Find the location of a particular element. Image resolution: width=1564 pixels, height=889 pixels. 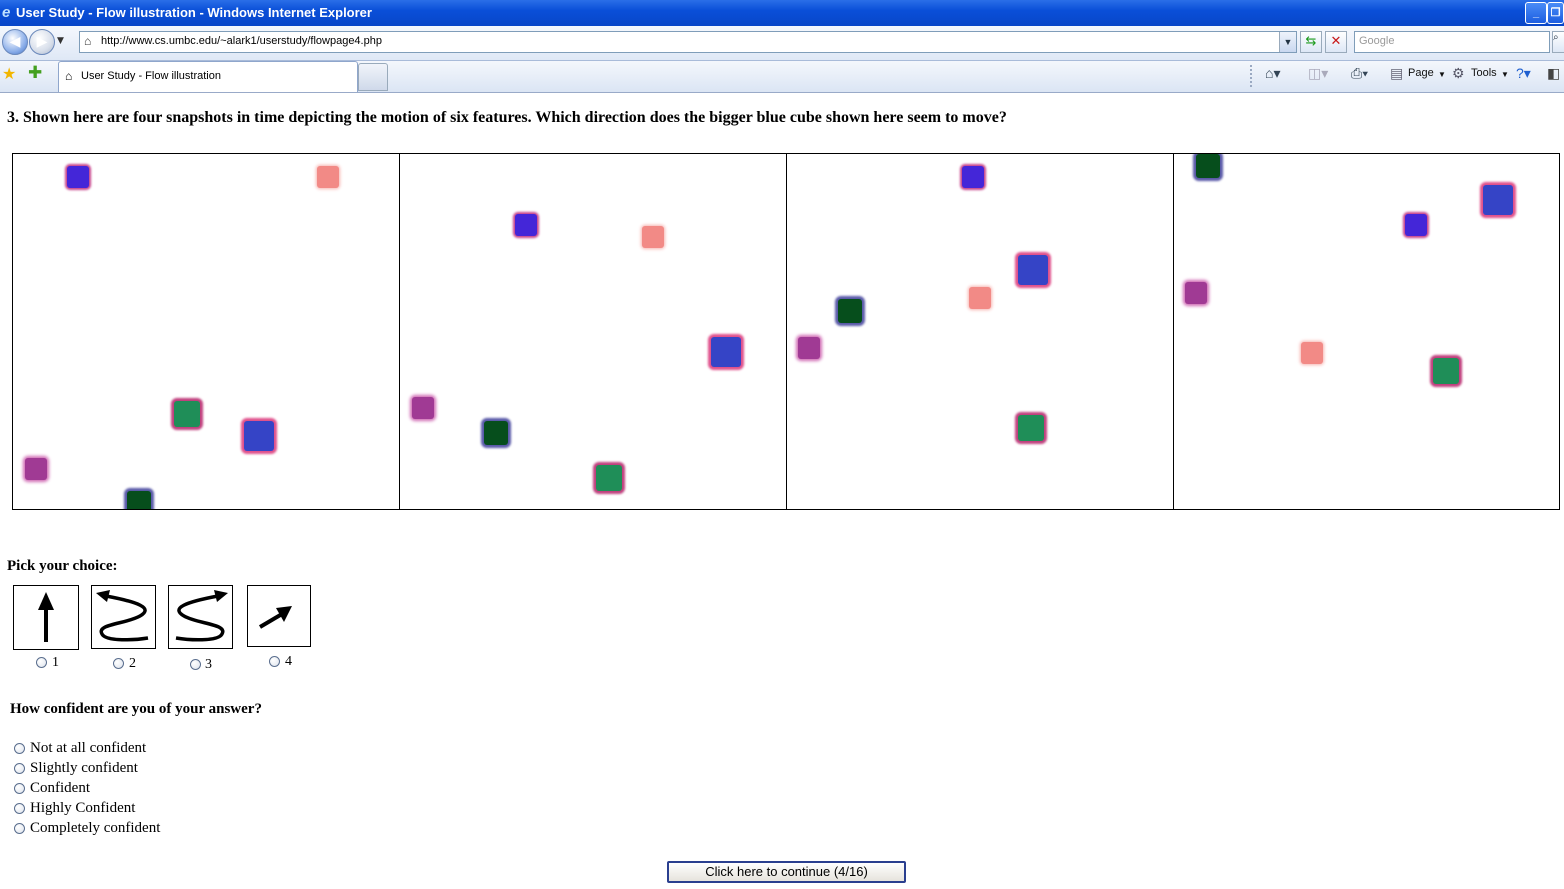

new-tab-button is located at coordinates (373, 77).